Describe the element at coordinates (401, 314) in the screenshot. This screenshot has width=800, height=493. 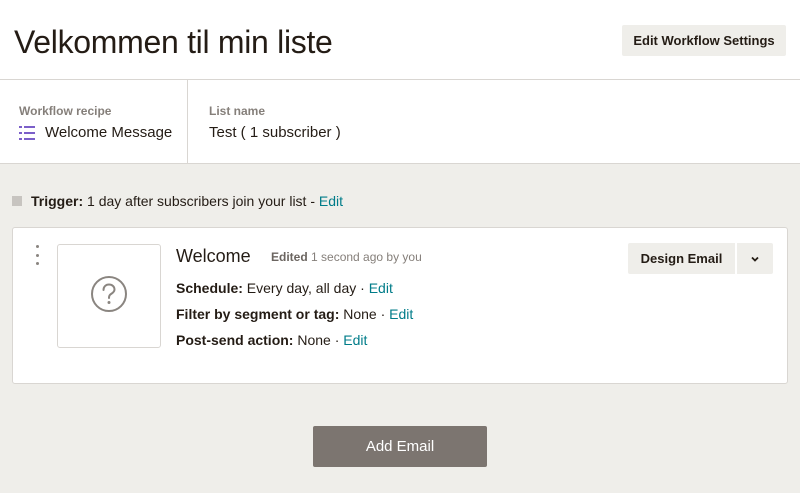
I see `filter-edit-link: Edit` at that location.